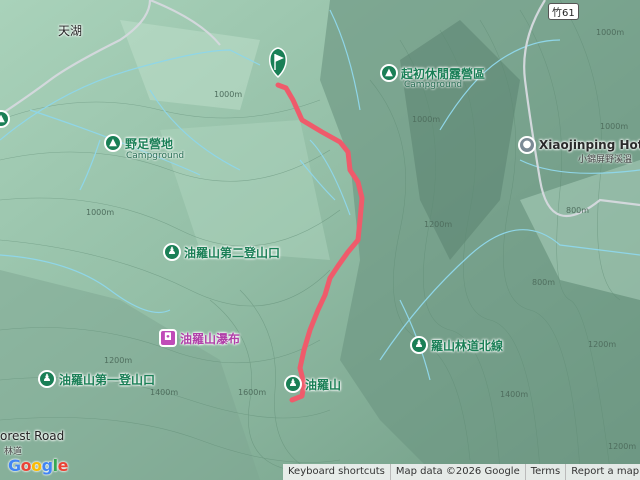 Image resolution: width=640 pixels, height=480 pixels. I want to click on poi-luoshan-trail: ♟ 羅山林道北線, so click(456, 345).